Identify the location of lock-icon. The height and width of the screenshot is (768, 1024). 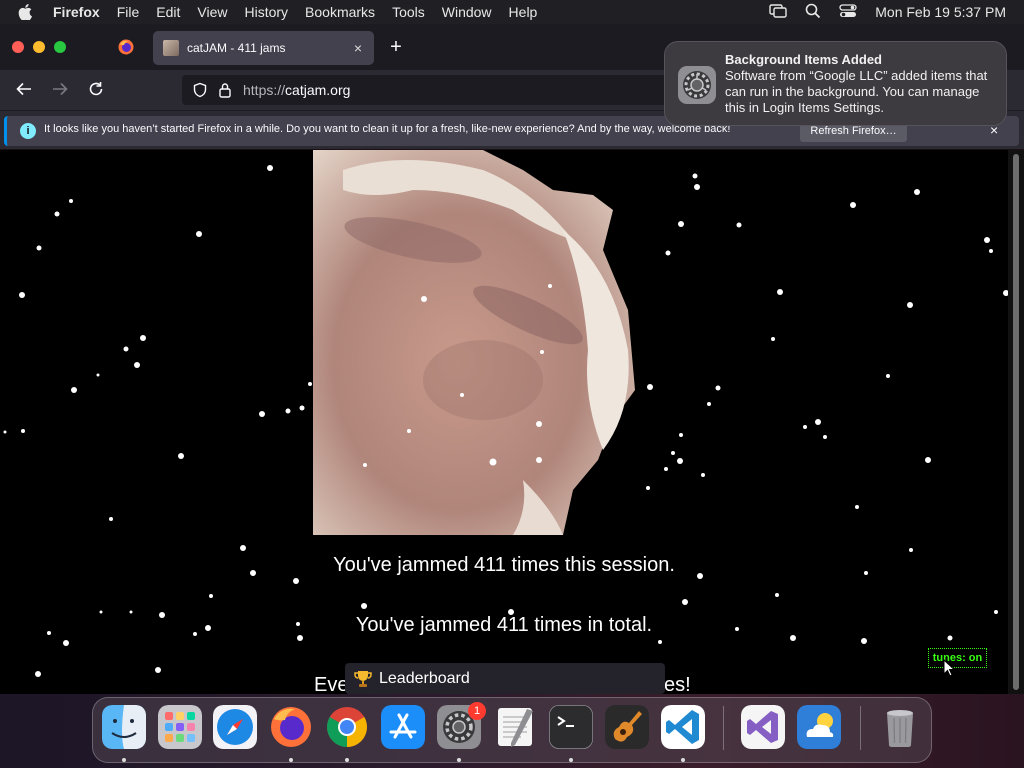
(225, 91).